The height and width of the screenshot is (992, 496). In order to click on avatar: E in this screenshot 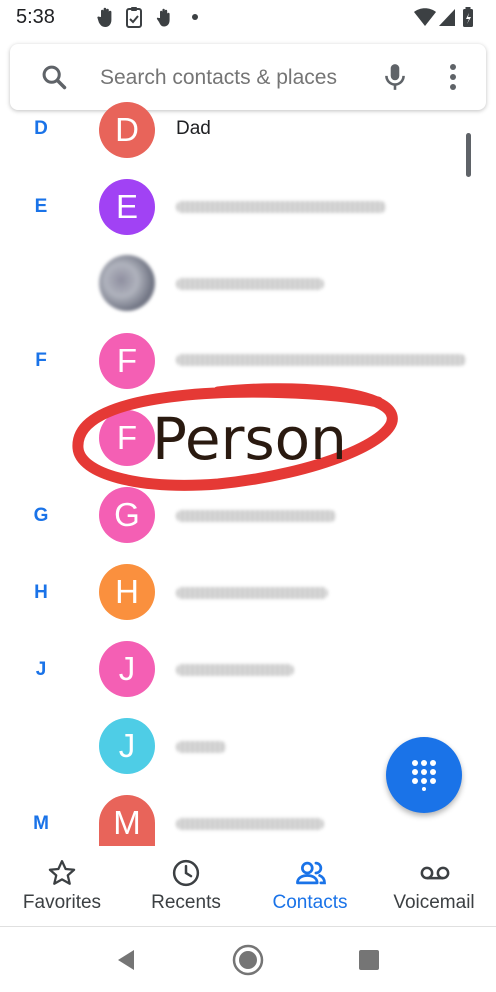, I will do `click(127, 207)`.